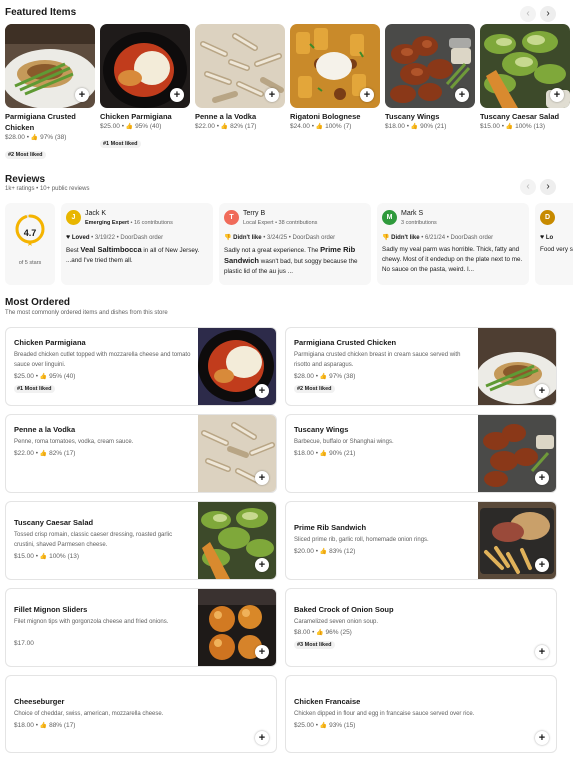 The image size is (573, 760). Describe the element at coordinates (34, 389) in the screenshot. I see `most-liked-badge: #1 Most liked` at that location.